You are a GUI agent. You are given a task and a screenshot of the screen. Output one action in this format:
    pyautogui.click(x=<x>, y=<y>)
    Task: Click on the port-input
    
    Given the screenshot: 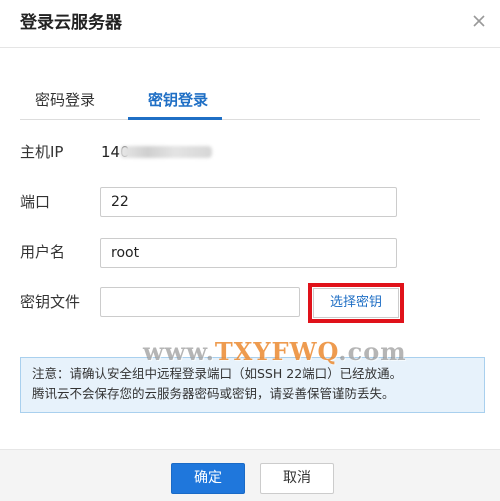 What is the action you would take?
    pyautogui.click(x=248, y=202)
    